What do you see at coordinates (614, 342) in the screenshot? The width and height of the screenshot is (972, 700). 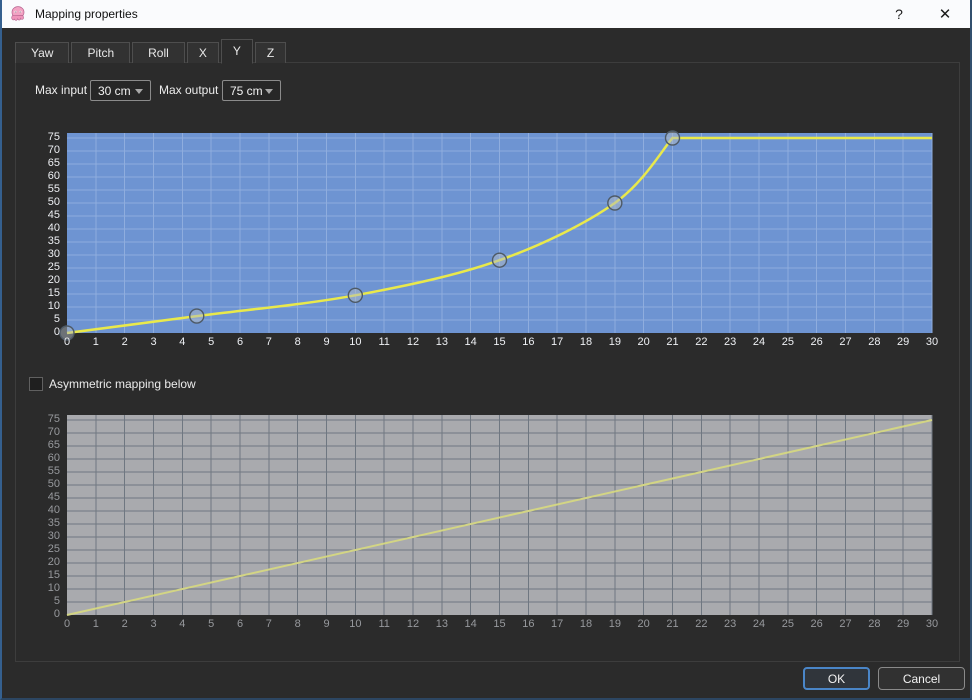 I see `x-tick-label: 19` at bounding box center [614, 342].